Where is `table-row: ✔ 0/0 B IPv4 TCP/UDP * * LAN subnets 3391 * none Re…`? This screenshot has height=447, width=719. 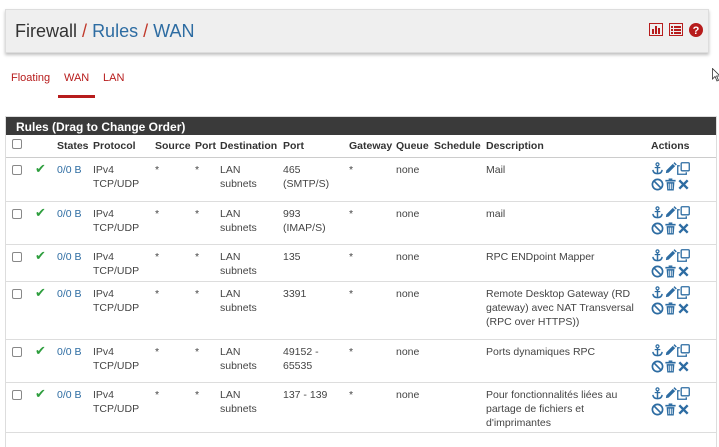 table-row: ✔ 0/0 B IPv4 TCP/UDP * * LAN subnets 3391 * none Re… is located at coordinates (361, 310).